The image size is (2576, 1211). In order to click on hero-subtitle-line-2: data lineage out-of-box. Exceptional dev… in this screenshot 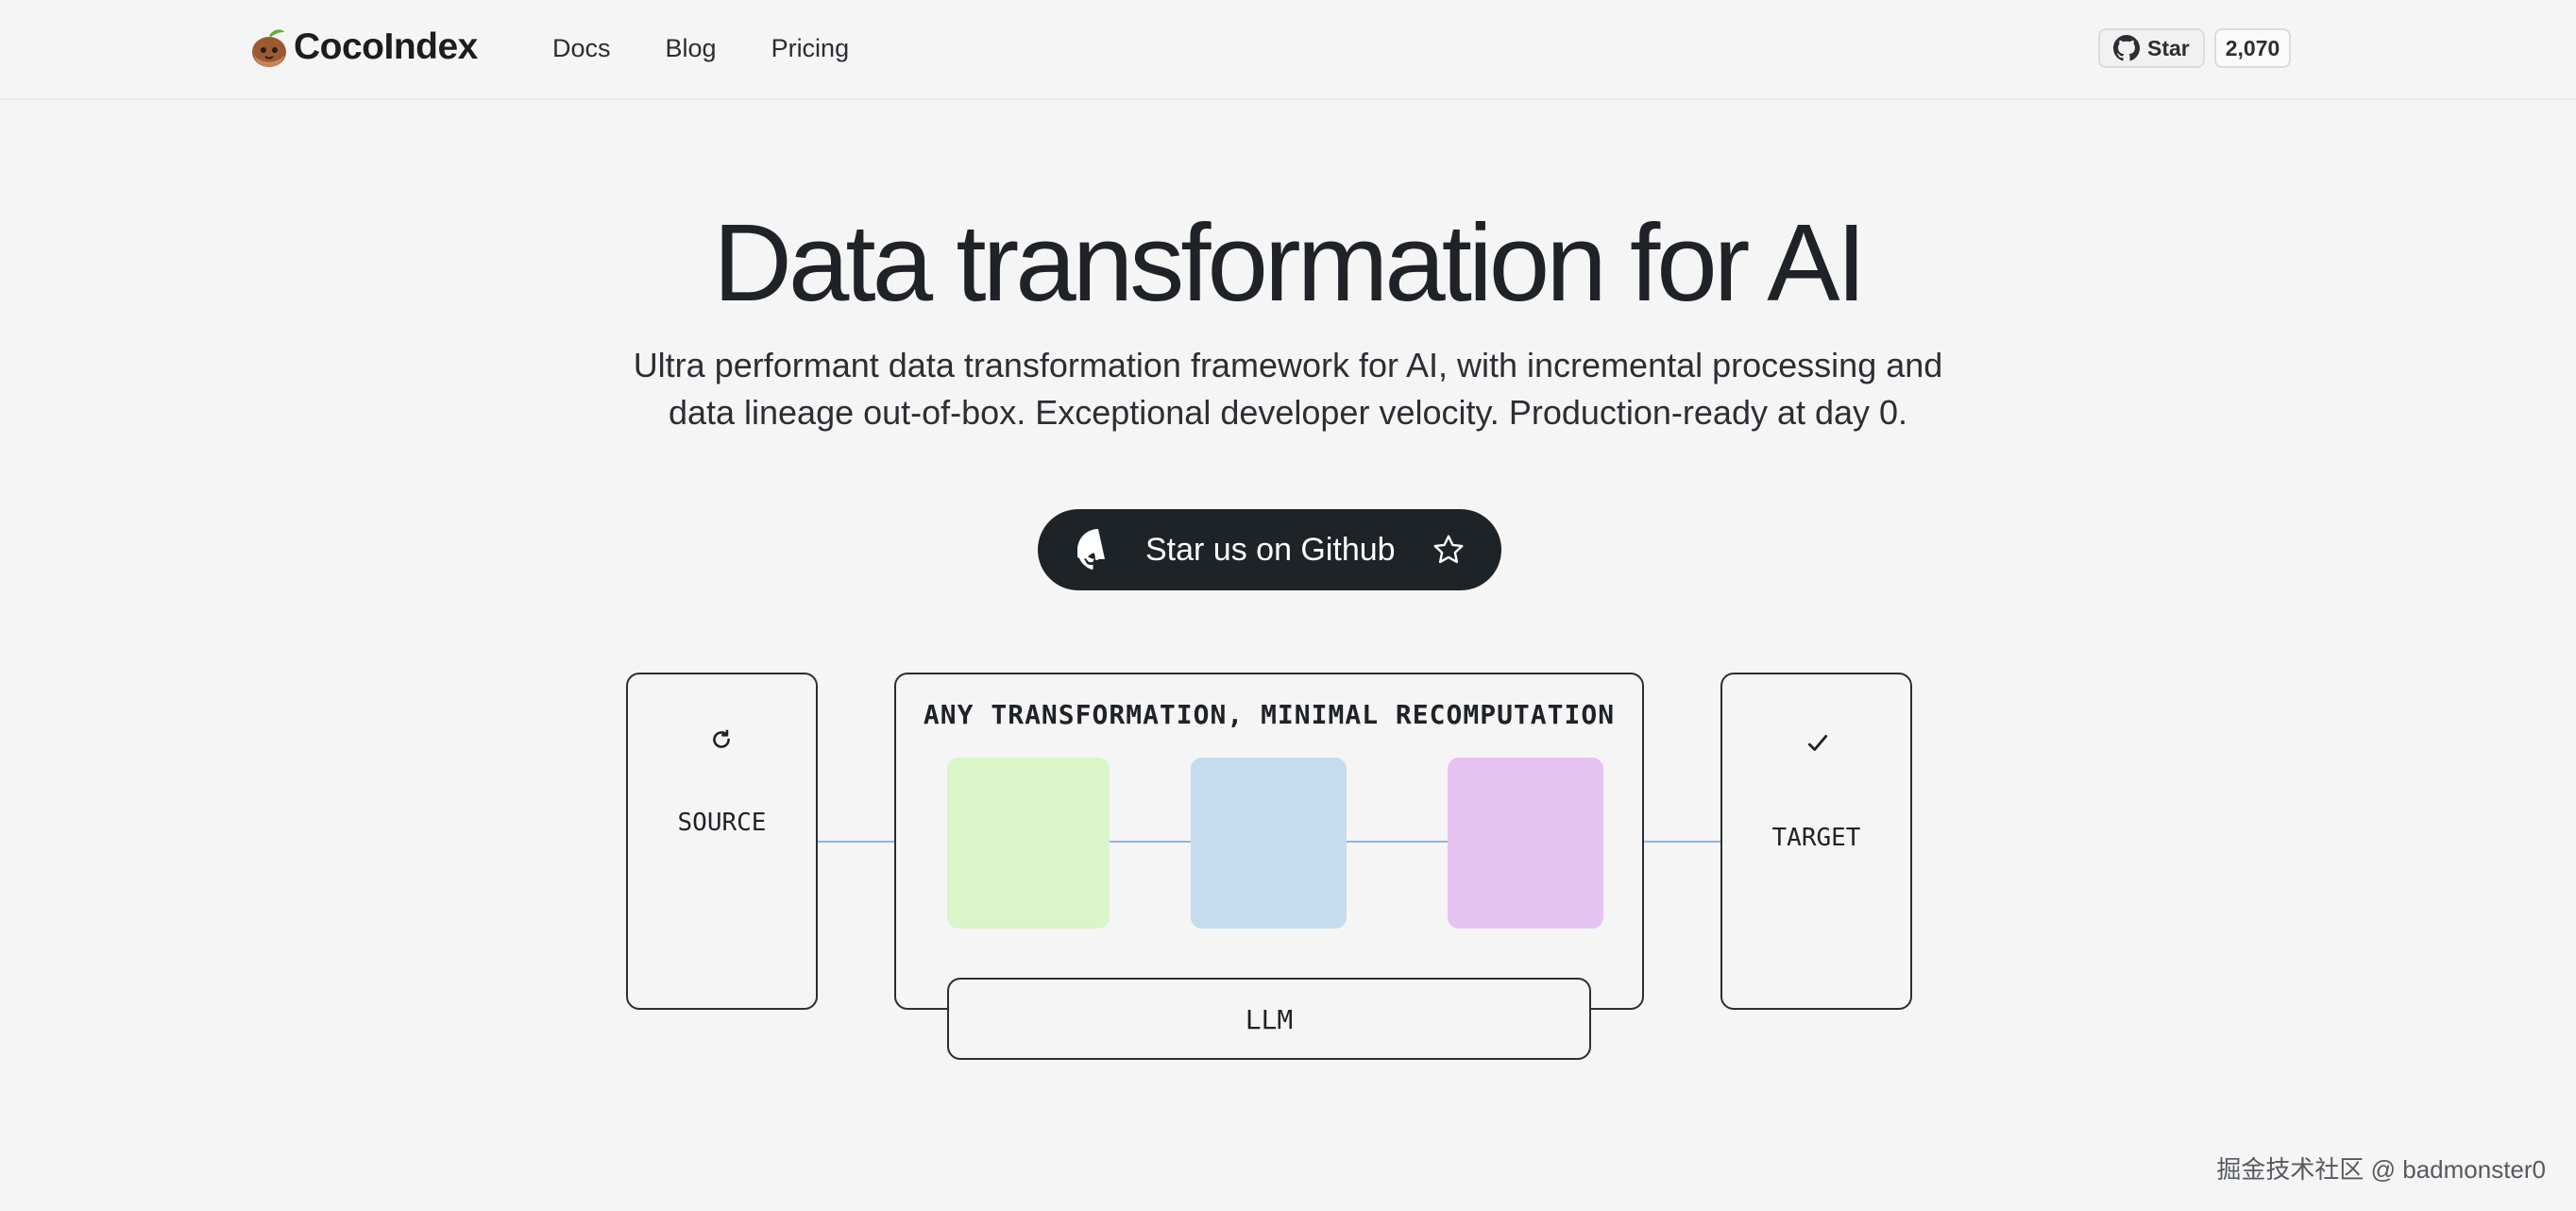, I will do `click(1288, 412)`.